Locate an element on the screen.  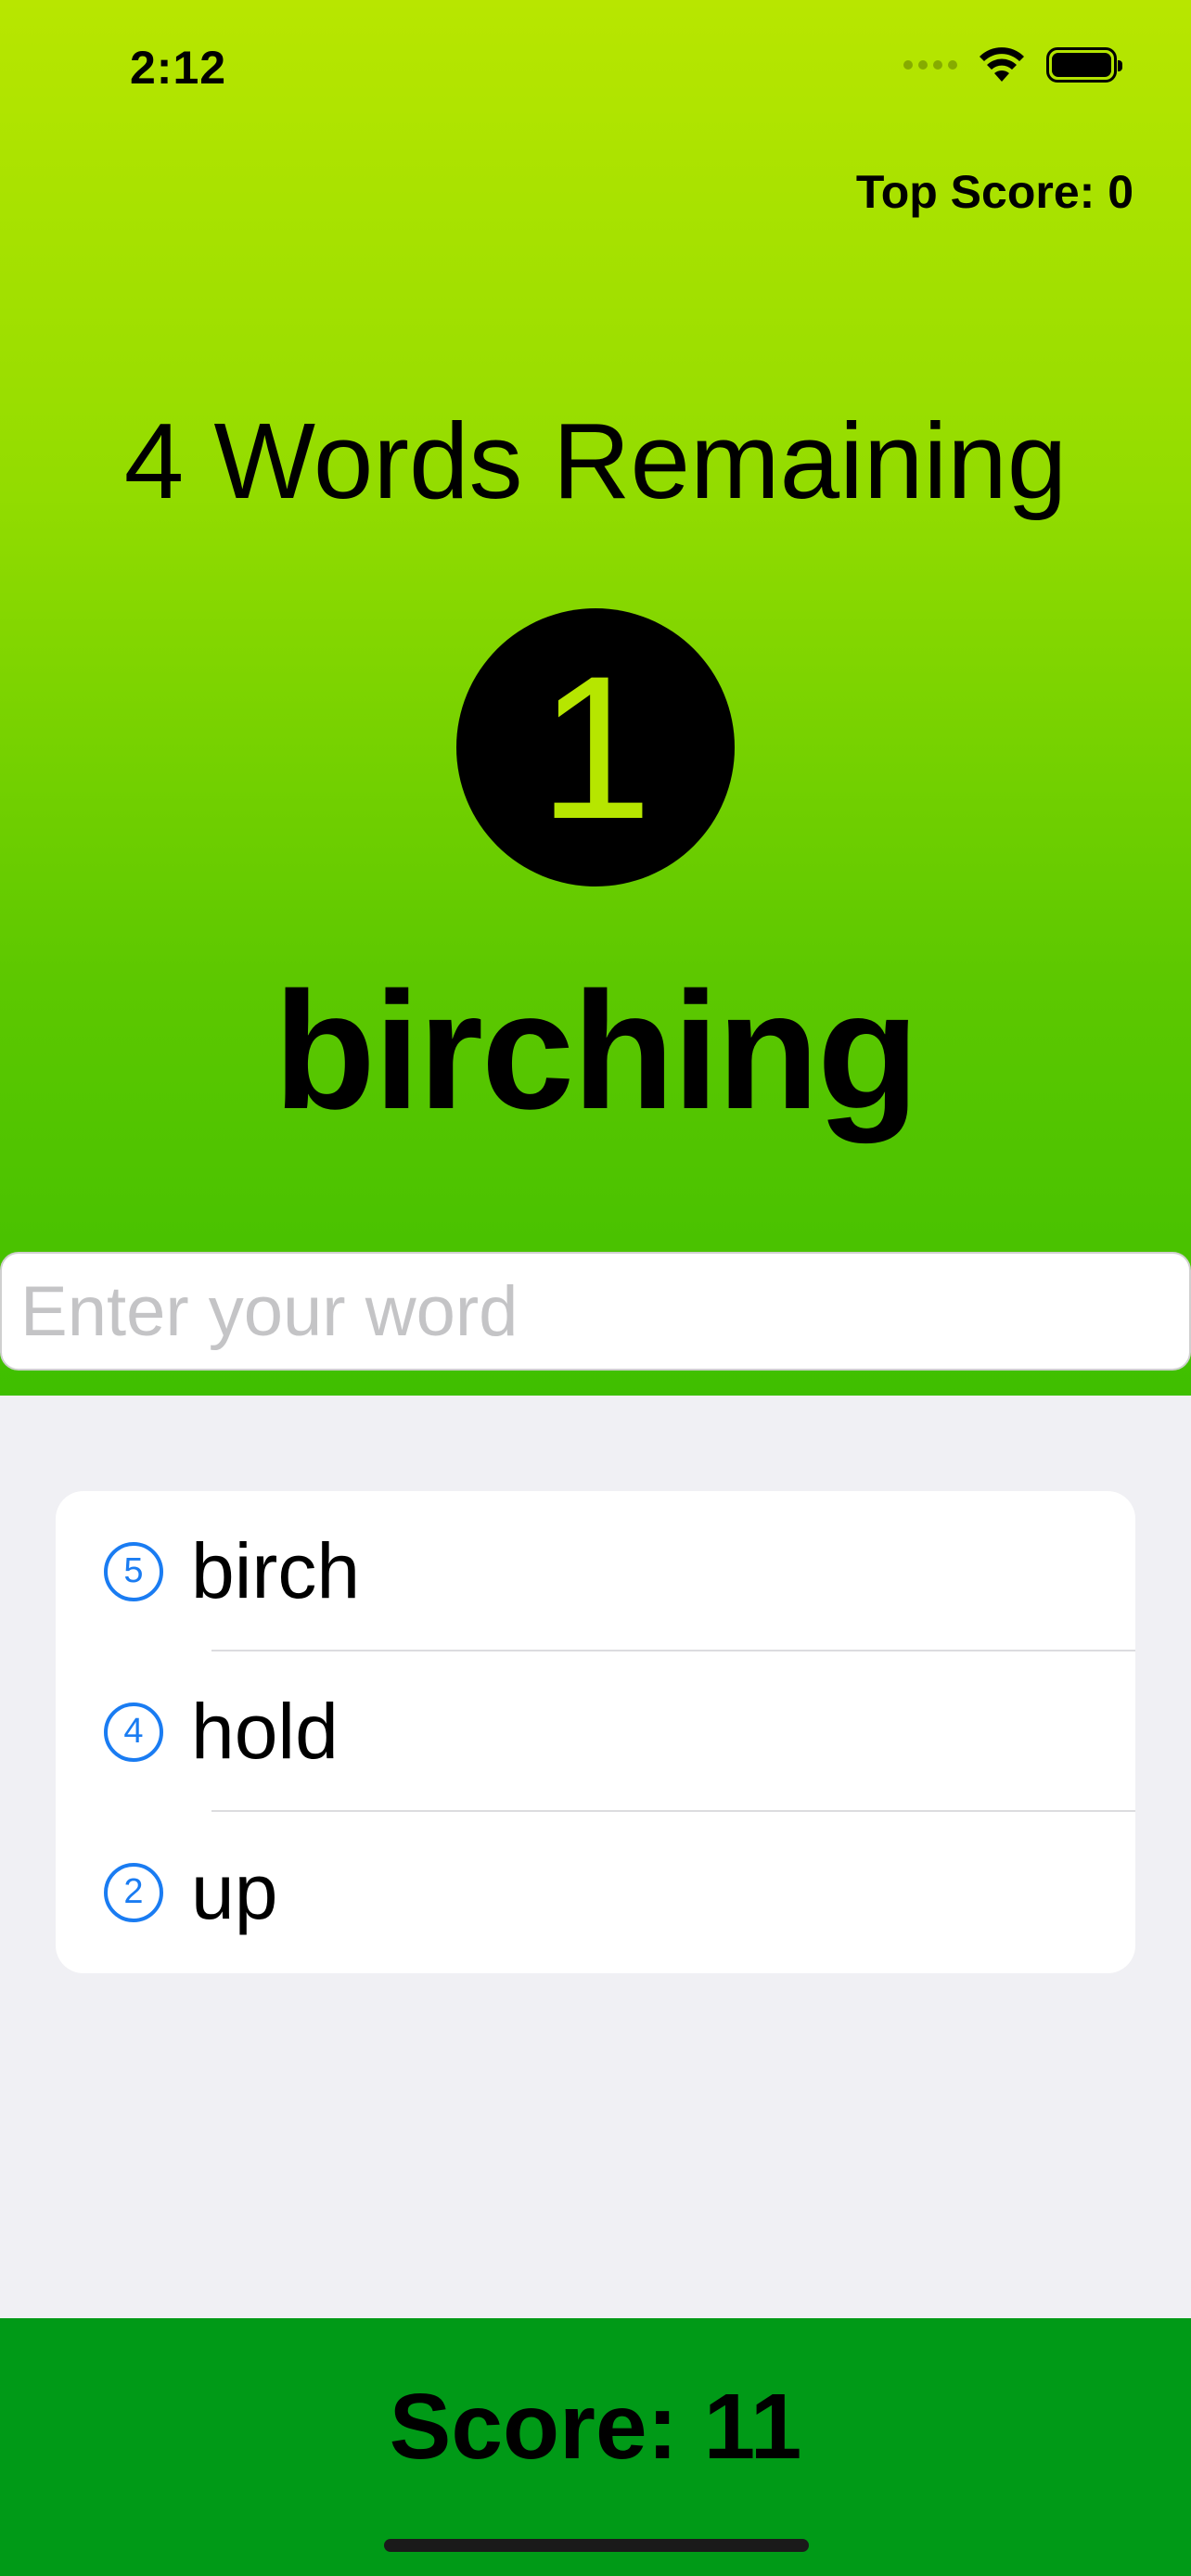
word-input-container is located at coordinates (595, 1311).